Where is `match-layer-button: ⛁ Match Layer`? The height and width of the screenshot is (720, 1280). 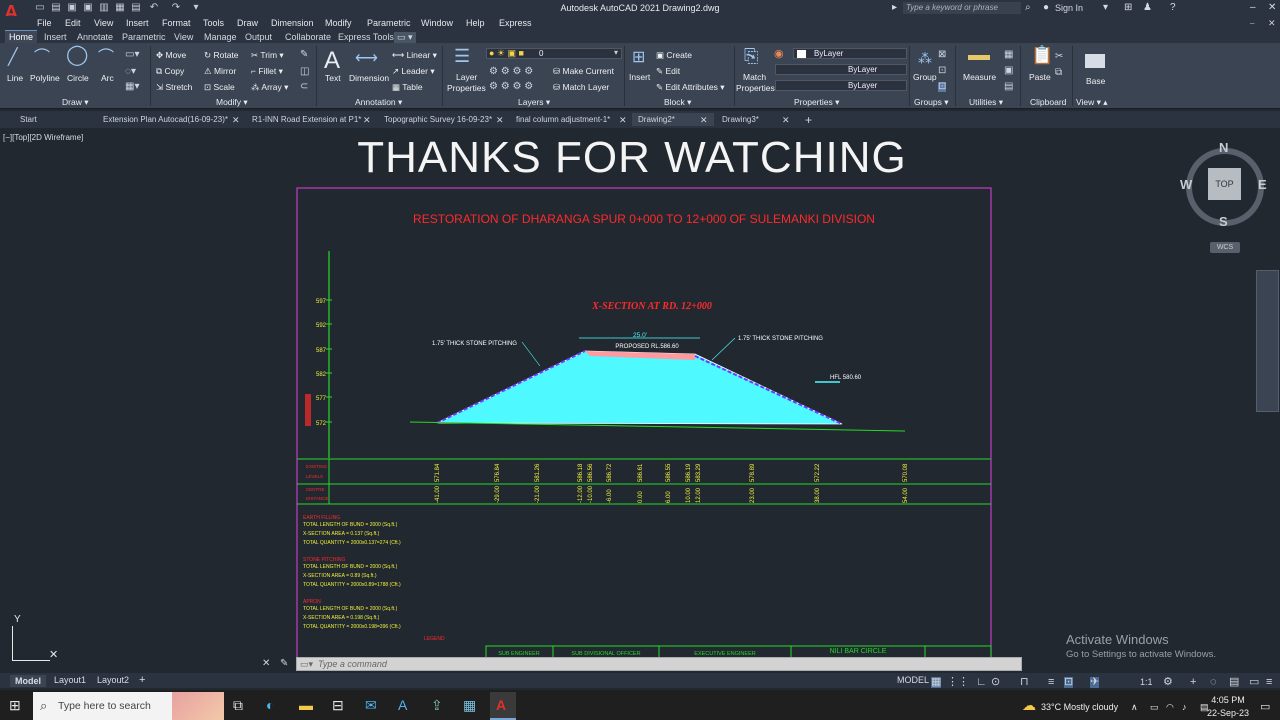
match-layer-button: ⛁ Match Layer is located at coordinates (581, 87).